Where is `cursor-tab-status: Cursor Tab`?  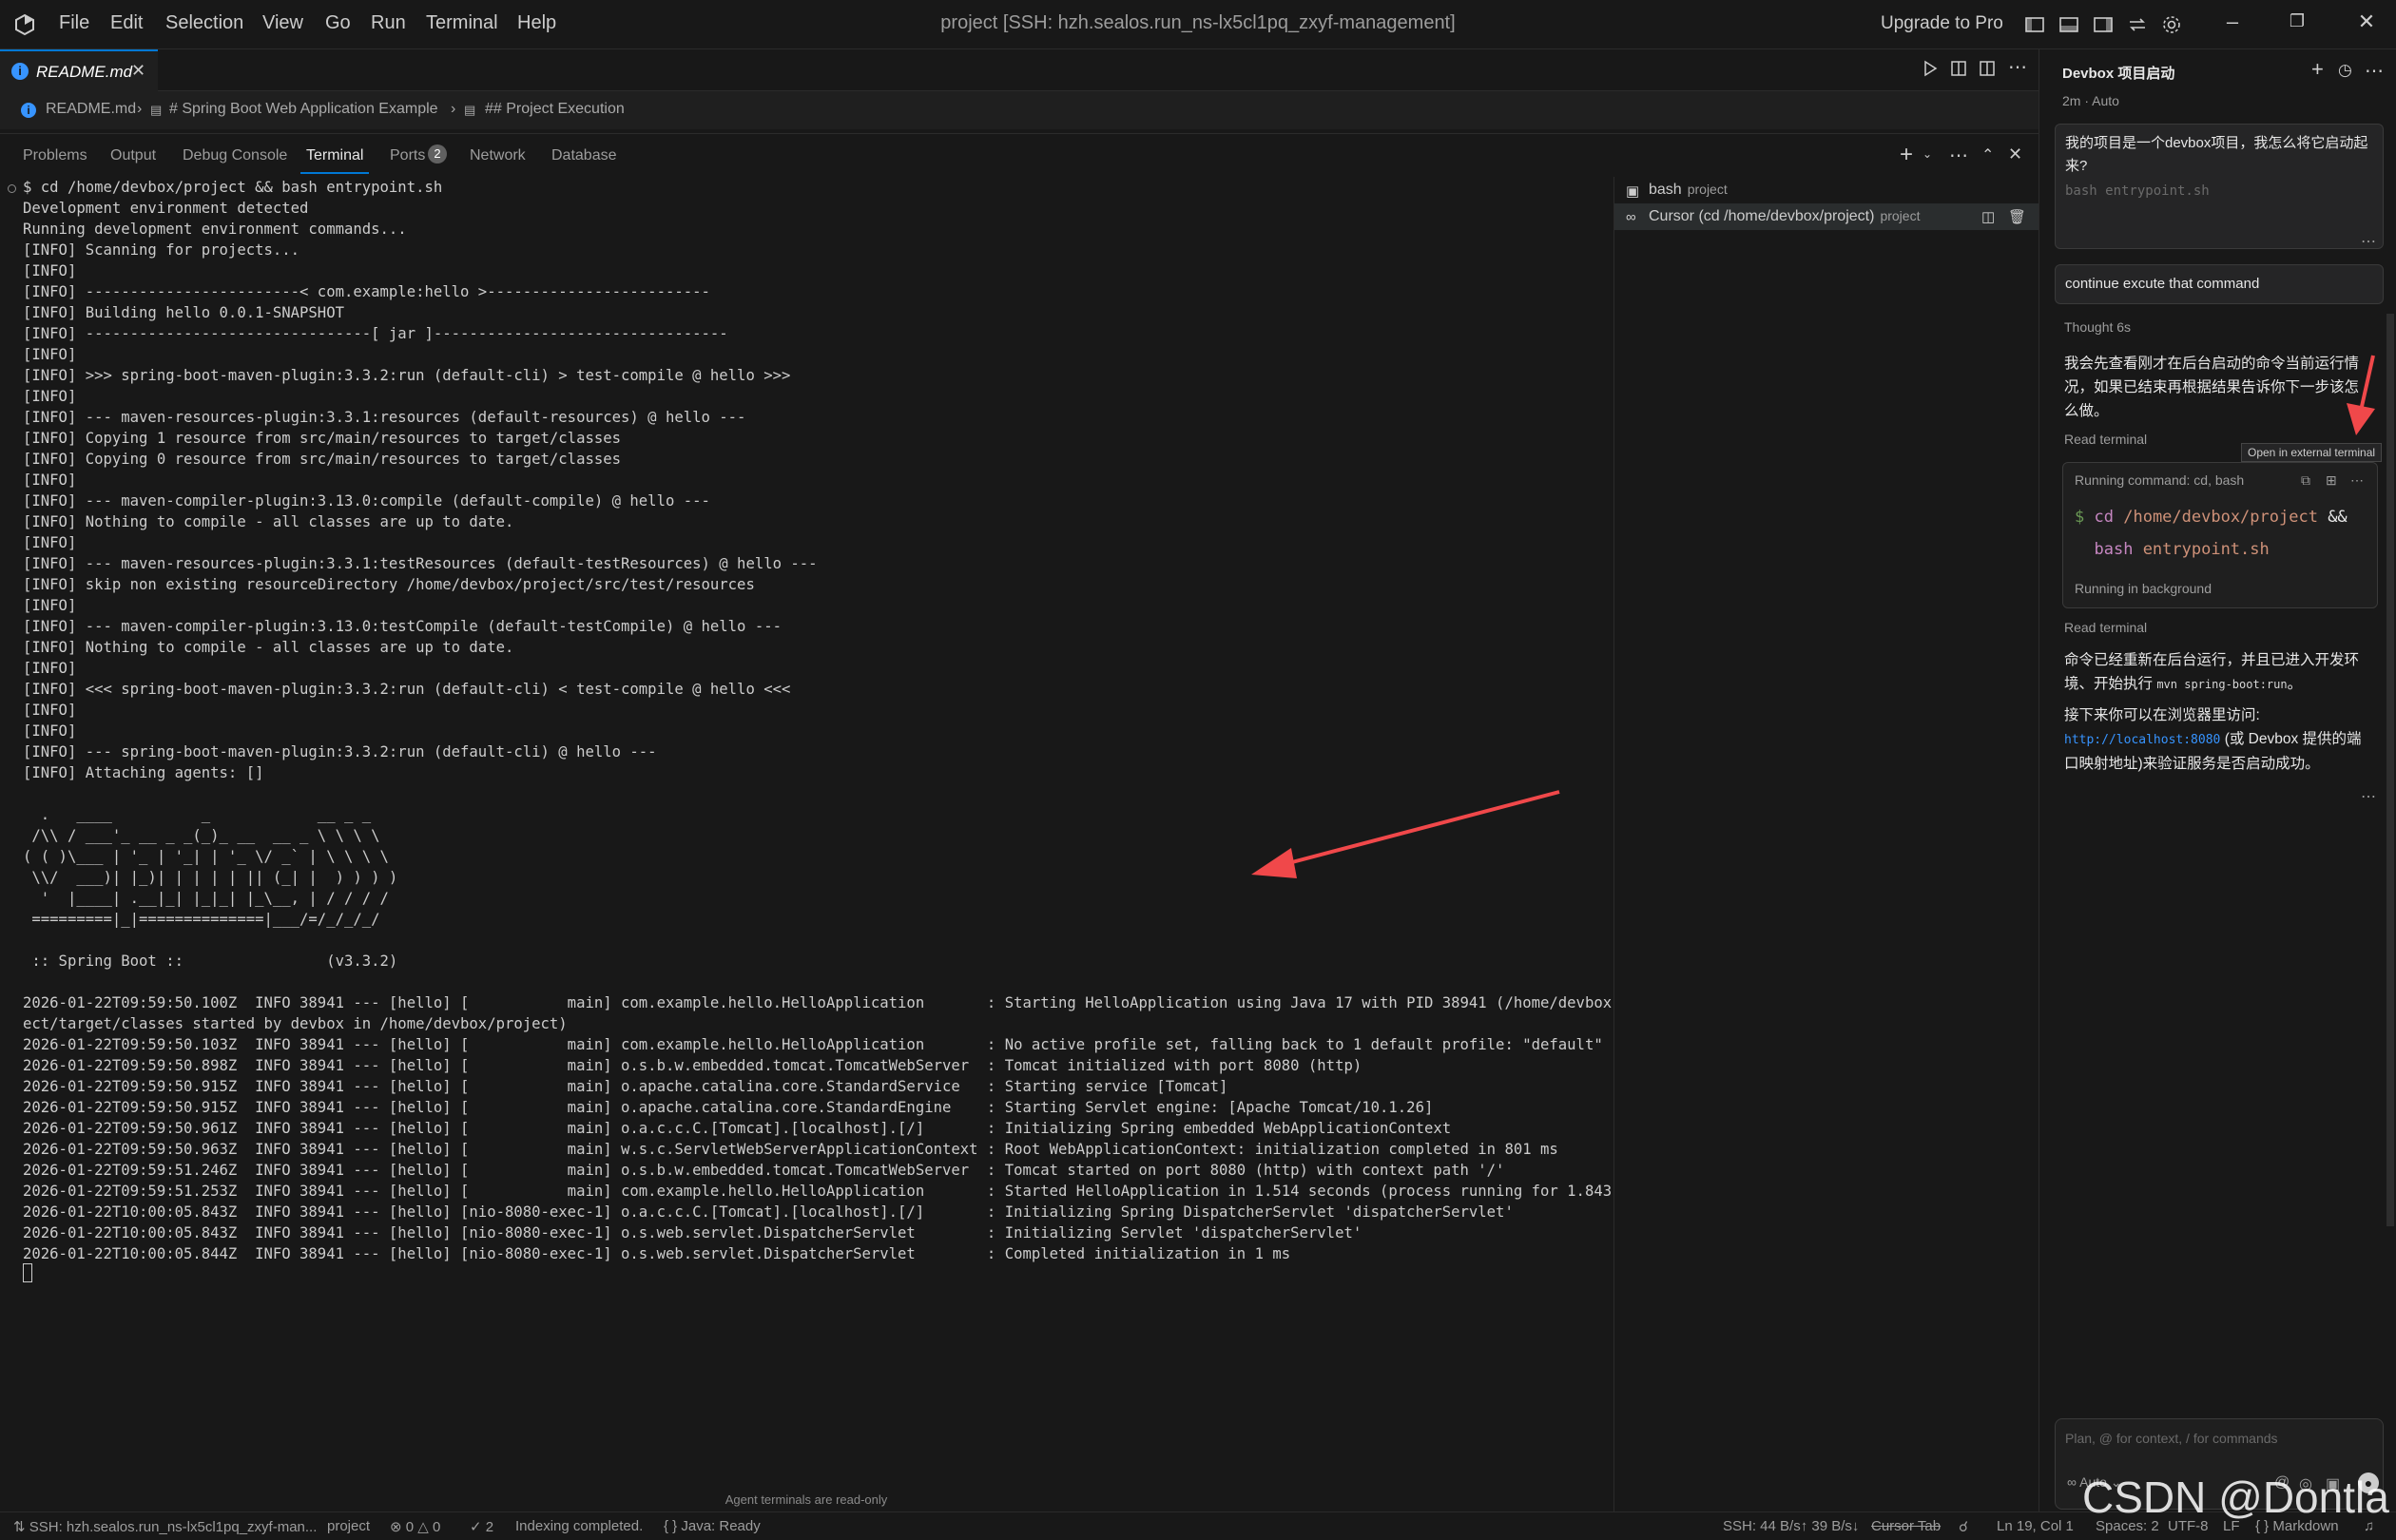
cursor-tab-status: Cursor Tab is located at coordinates (1906, 1526).